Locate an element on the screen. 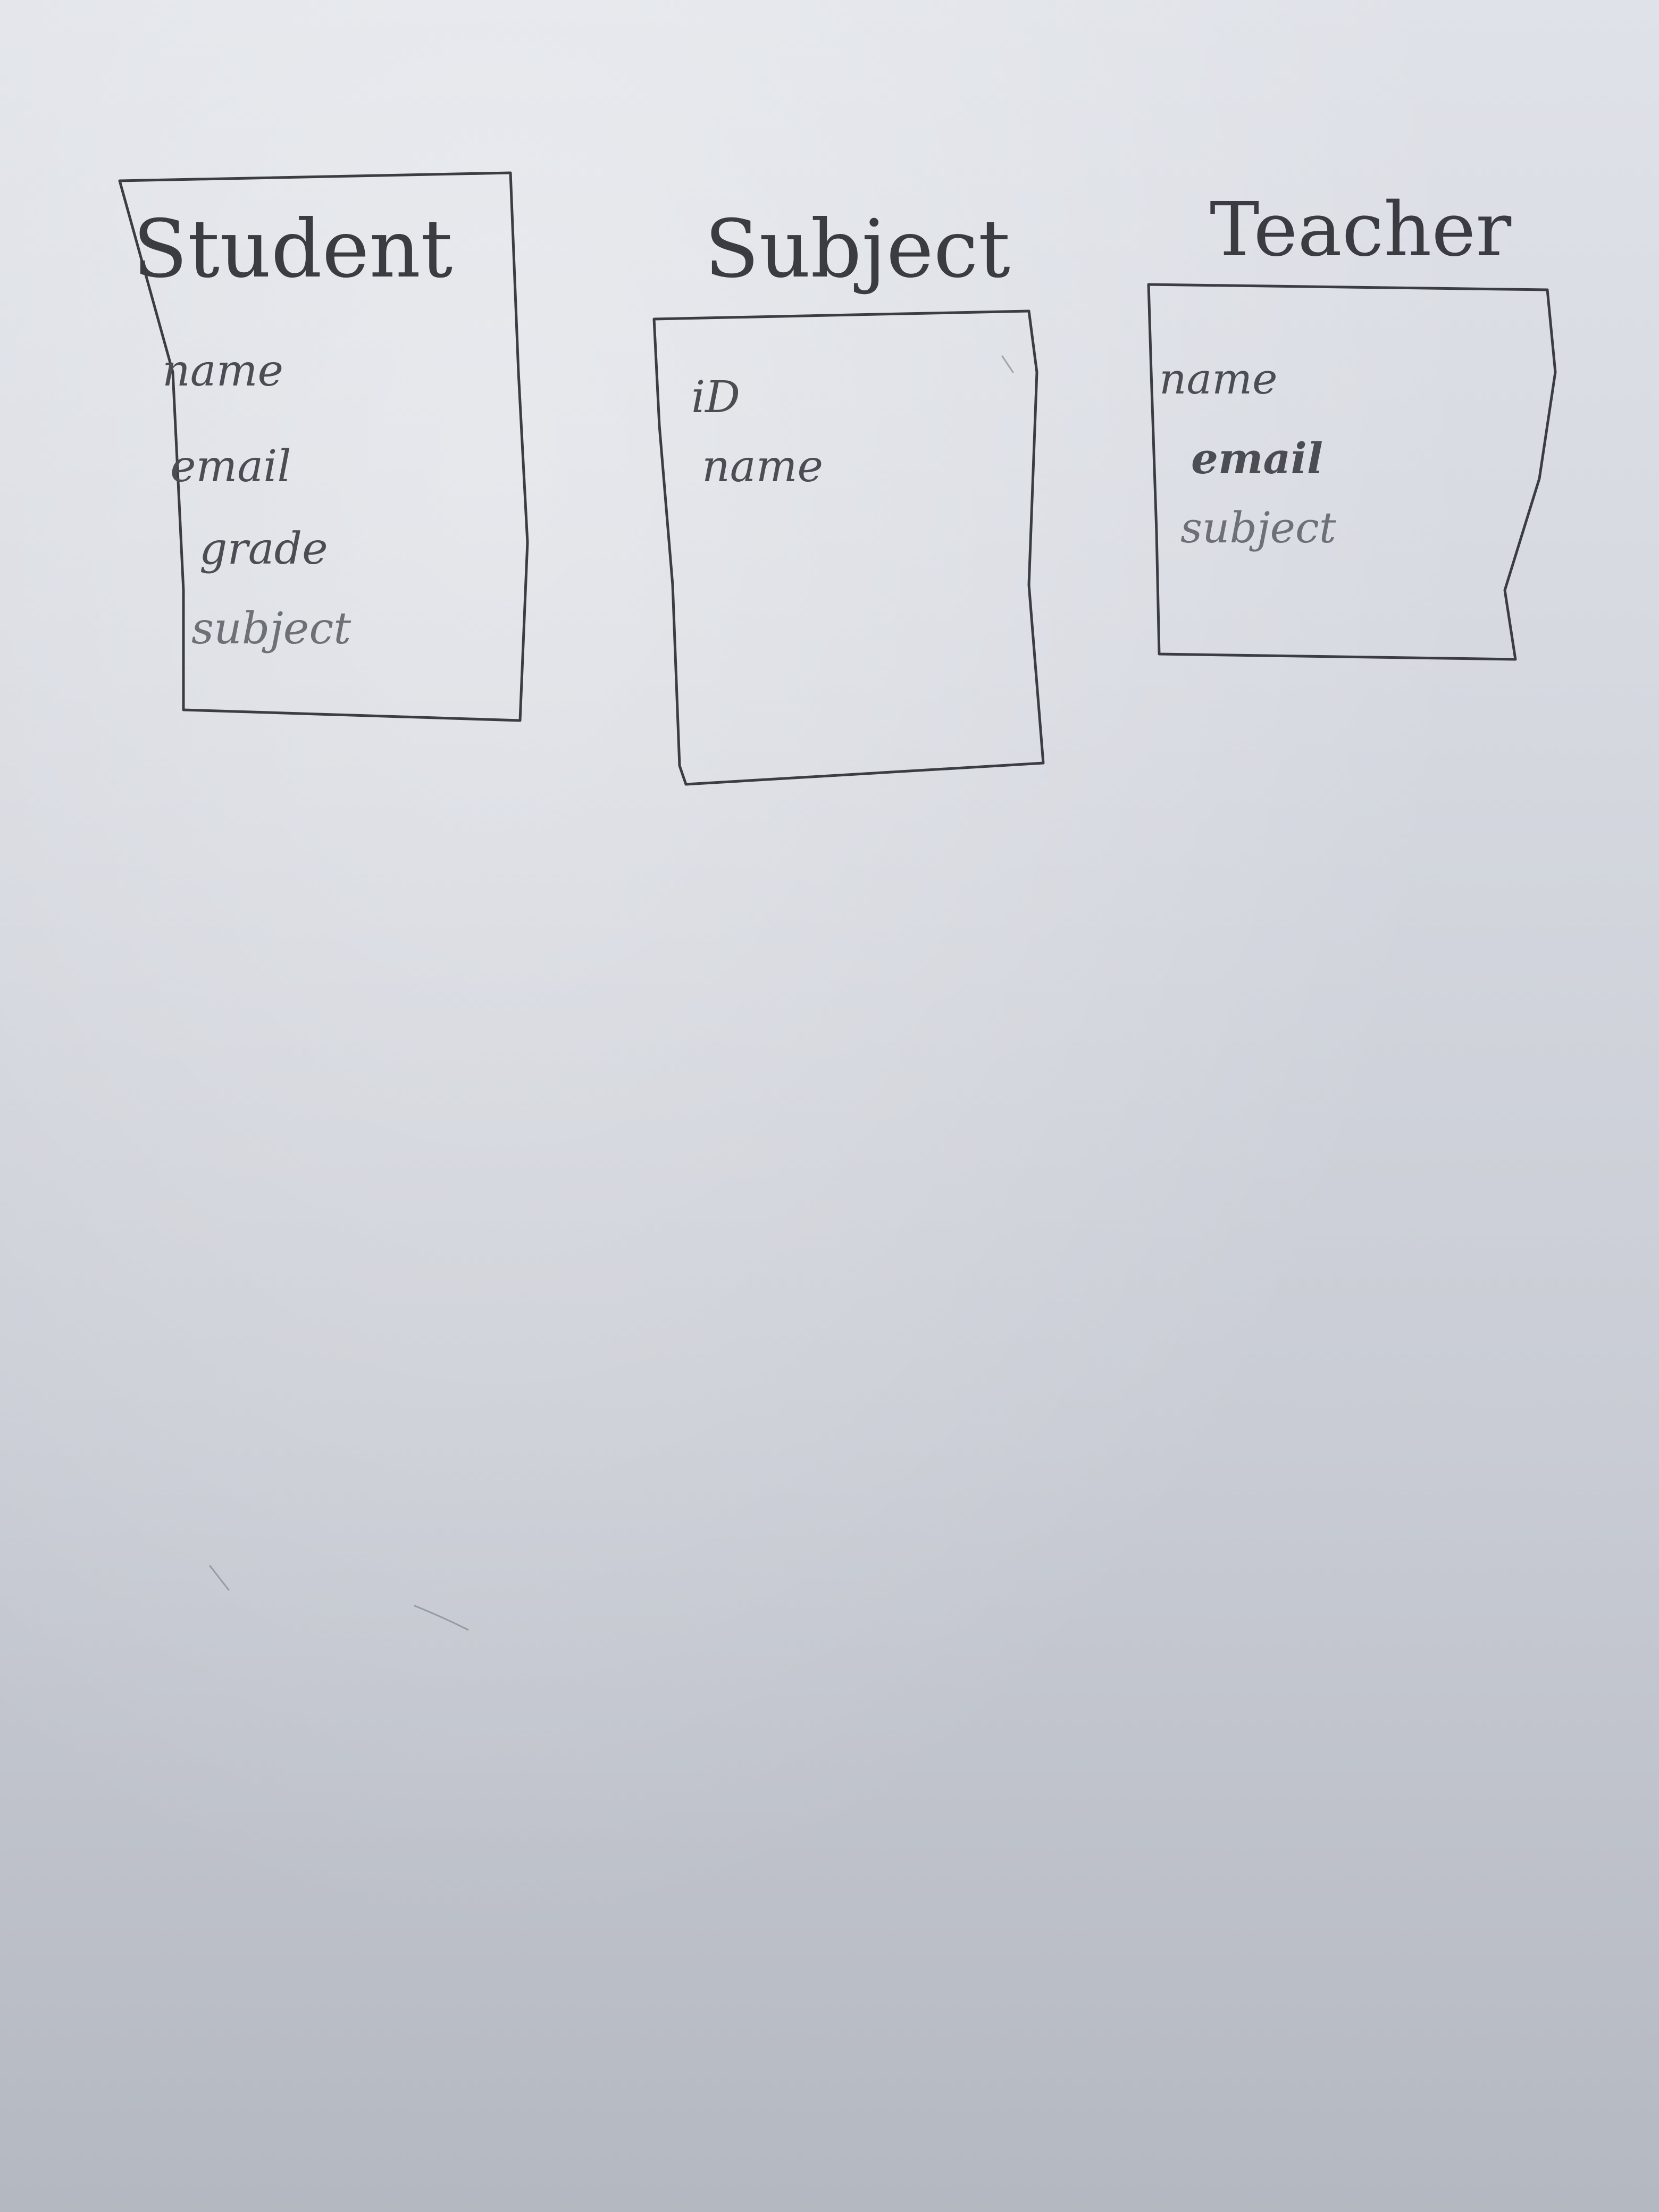  entity-student-attr-grade: grade is located at coordinates (263, 549).